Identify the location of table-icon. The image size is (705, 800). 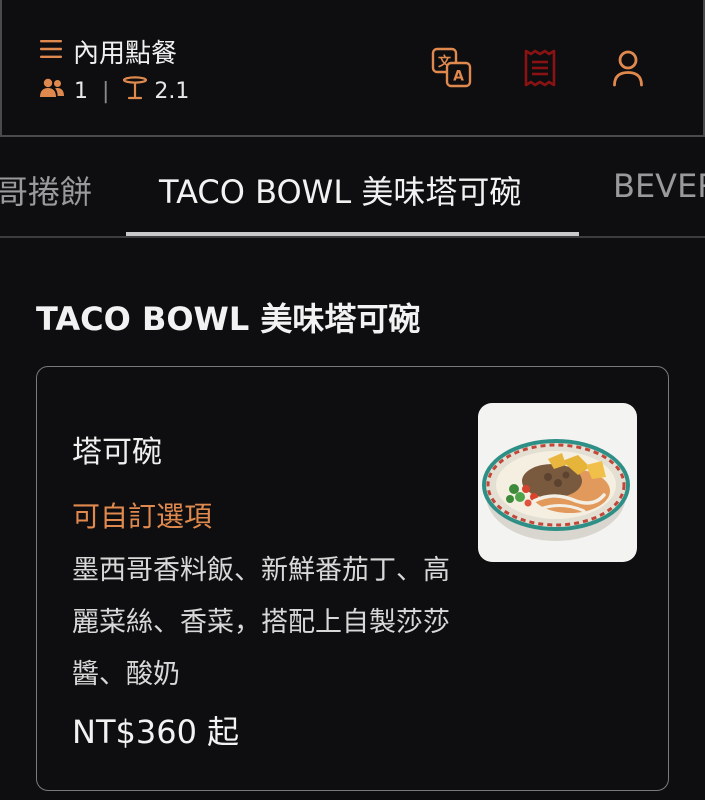
(135, 91).